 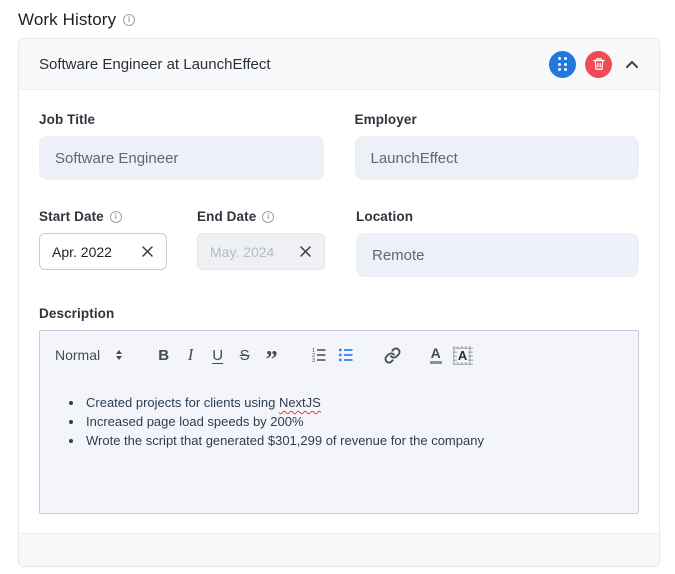 I want to click on link-button, so click(x=392, y=355).